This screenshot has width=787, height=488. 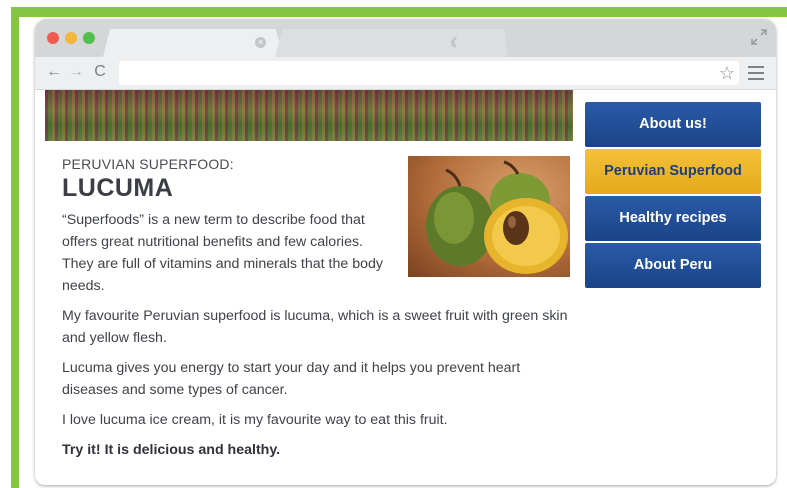 I want to click on nav-about-us: About us!, so click(x=673, y=124).